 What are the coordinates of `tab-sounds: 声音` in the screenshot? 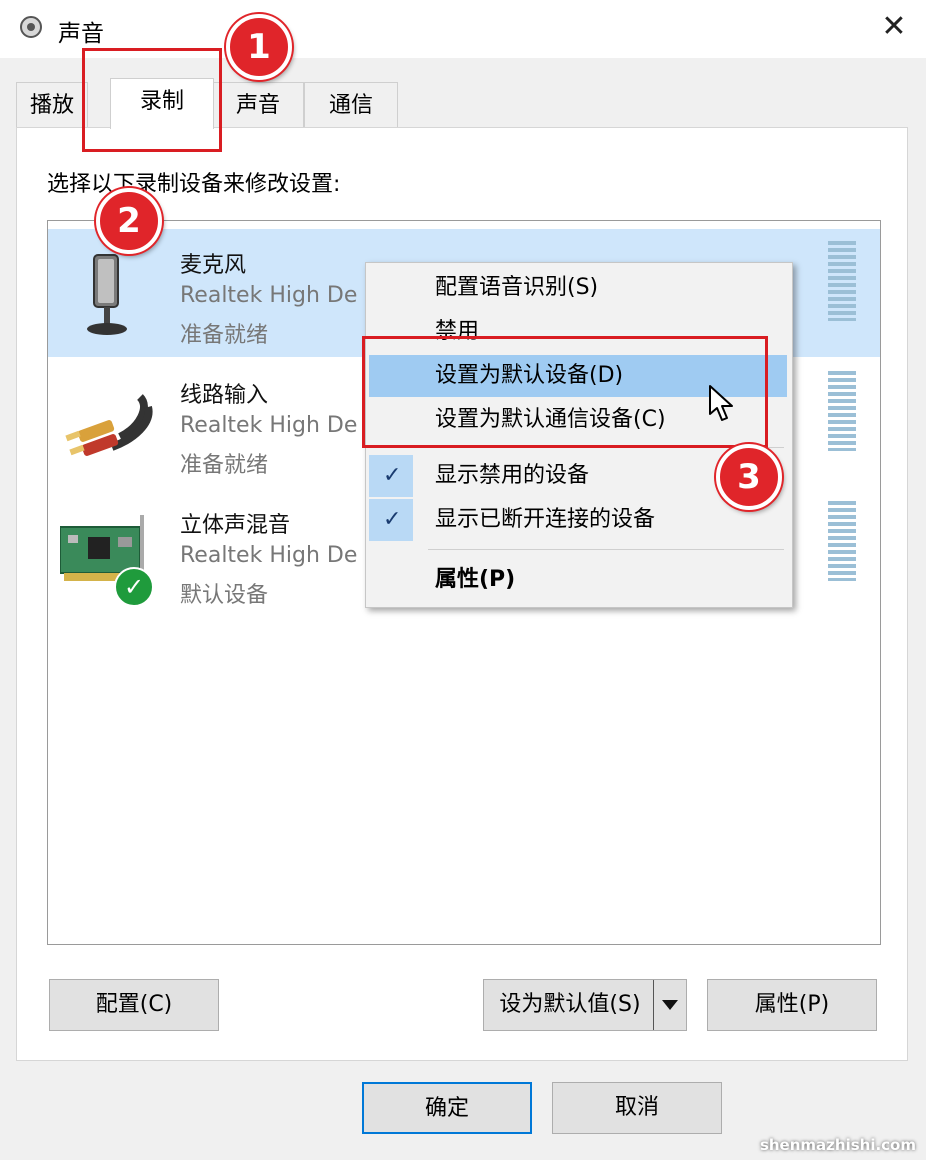 It's located at (258, 105).